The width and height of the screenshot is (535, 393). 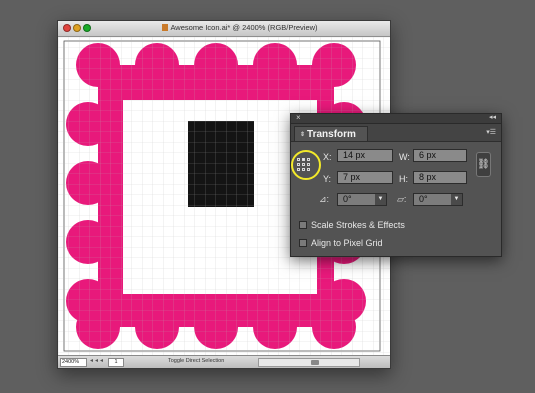 What do you see at coordinates (440, 177) in the screenshot?
I see `height-field: 8 px` at bounding box center [440, 177].